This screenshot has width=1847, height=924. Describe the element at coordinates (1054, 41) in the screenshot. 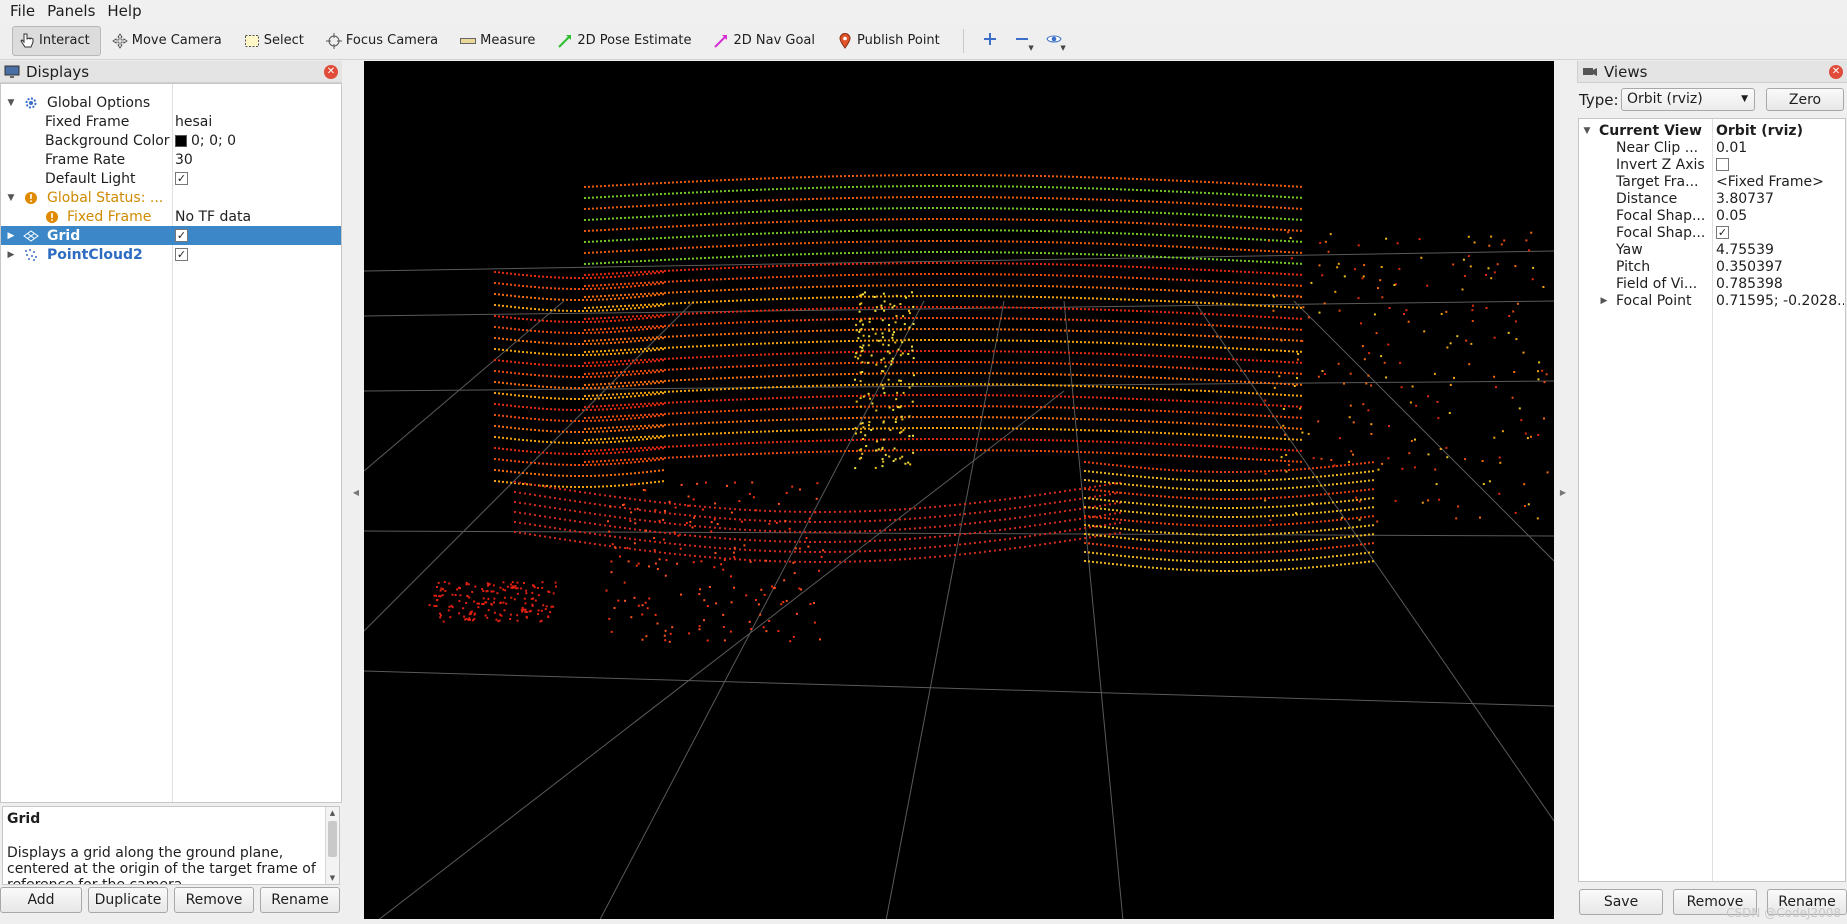

I see `view-options-button: ▼` at that location.